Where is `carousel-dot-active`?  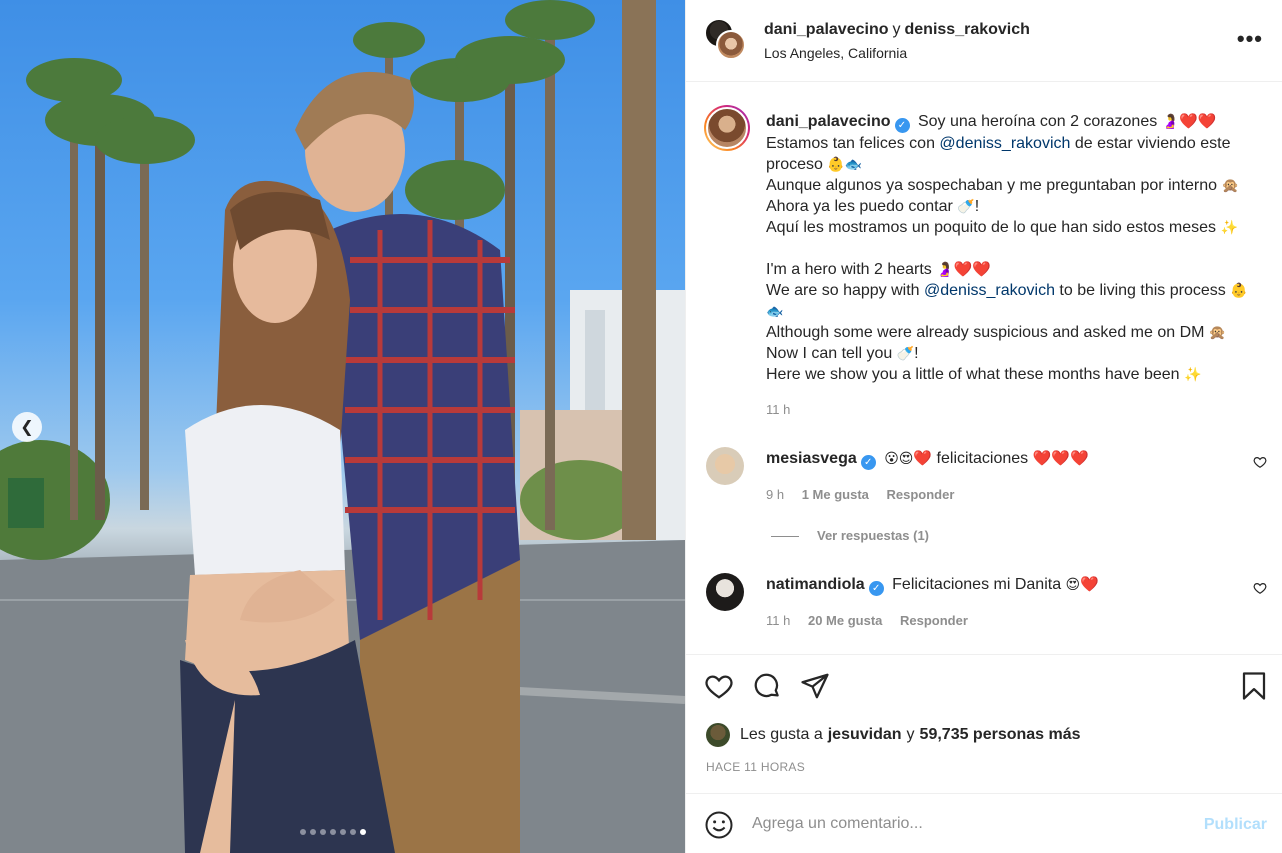 carousel-dot-active is located at coordinates (363, 832).